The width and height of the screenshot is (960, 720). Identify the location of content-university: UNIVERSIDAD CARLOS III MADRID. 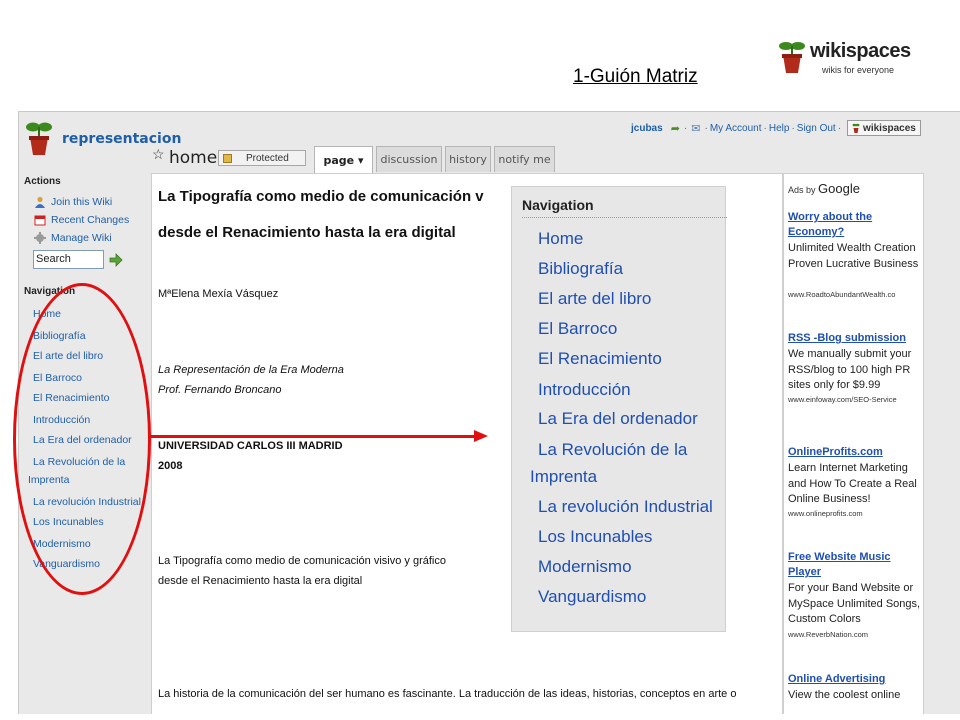
(250, 446).